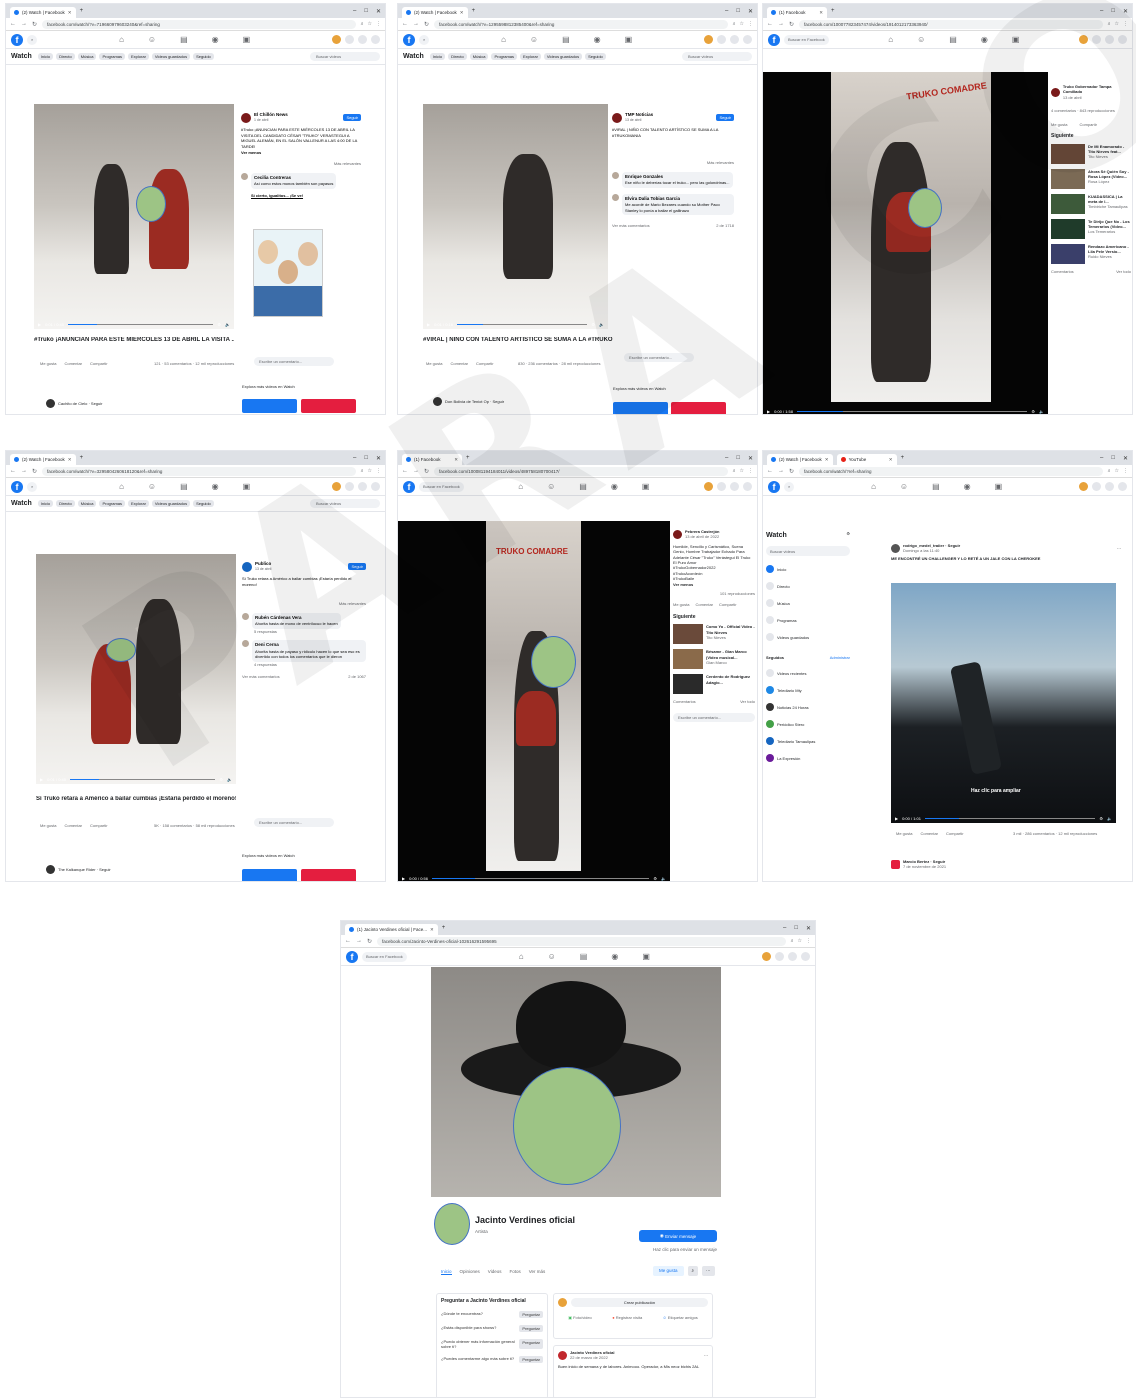 This screenshot has height=1398, width=1136. Describe the element at coordinates (912, 411) in the screenshot. I see `progress-bar` at that location.